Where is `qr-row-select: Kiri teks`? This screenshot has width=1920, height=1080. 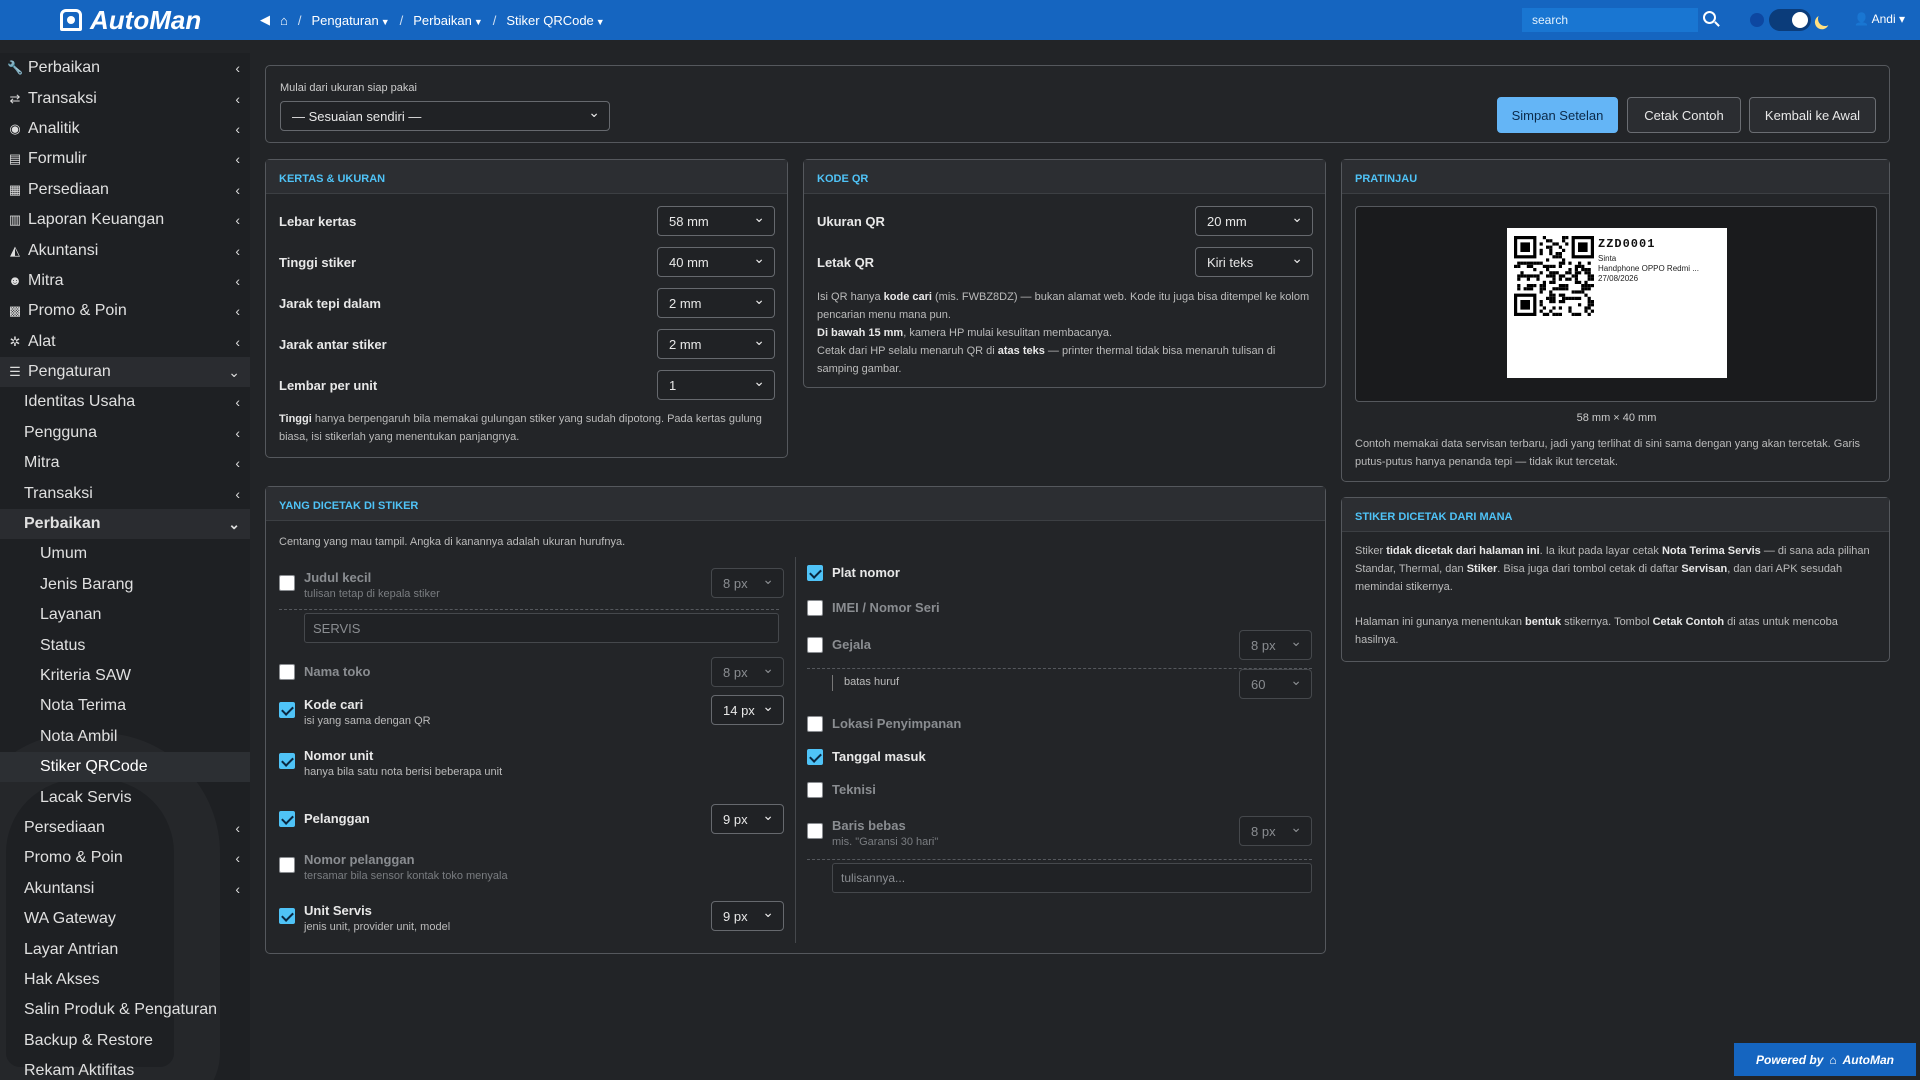
qr-row-select: Kiri teks is located at coordinates (1254, 262).